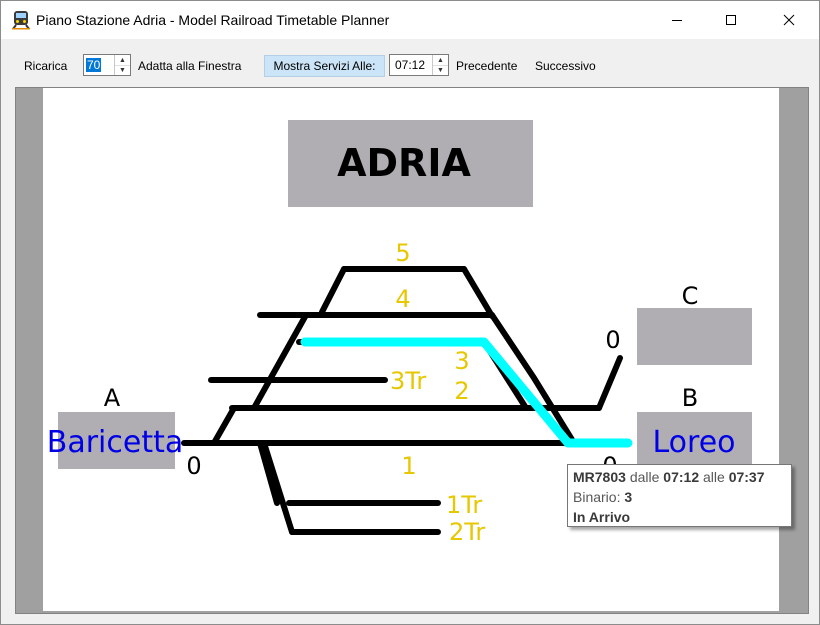  I want to click on fit-to-window-button: Adatta alla Finestra, so click(189, 66).